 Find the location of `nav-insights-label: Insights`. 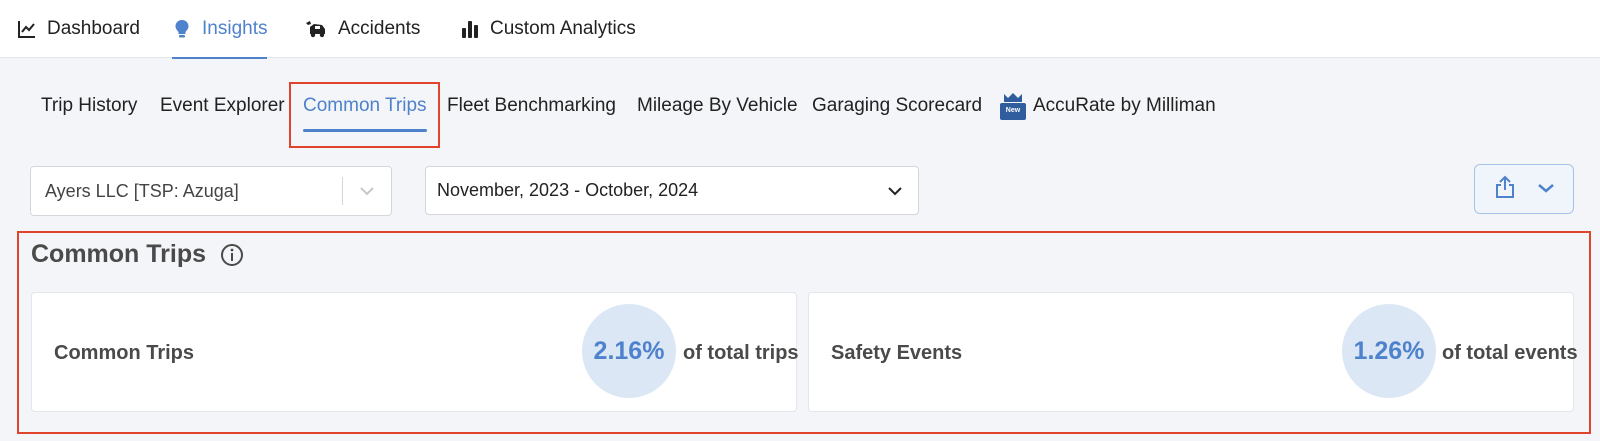

nav-insights-label: Insights is located at coordinates (235, 28).